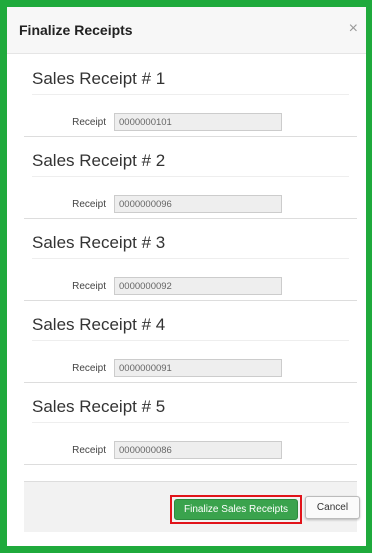 This screenshot has width=372, height=553. I want to click on finalize-sales-receipts-button: Finalize Sales Receipts, so click(236, 509).